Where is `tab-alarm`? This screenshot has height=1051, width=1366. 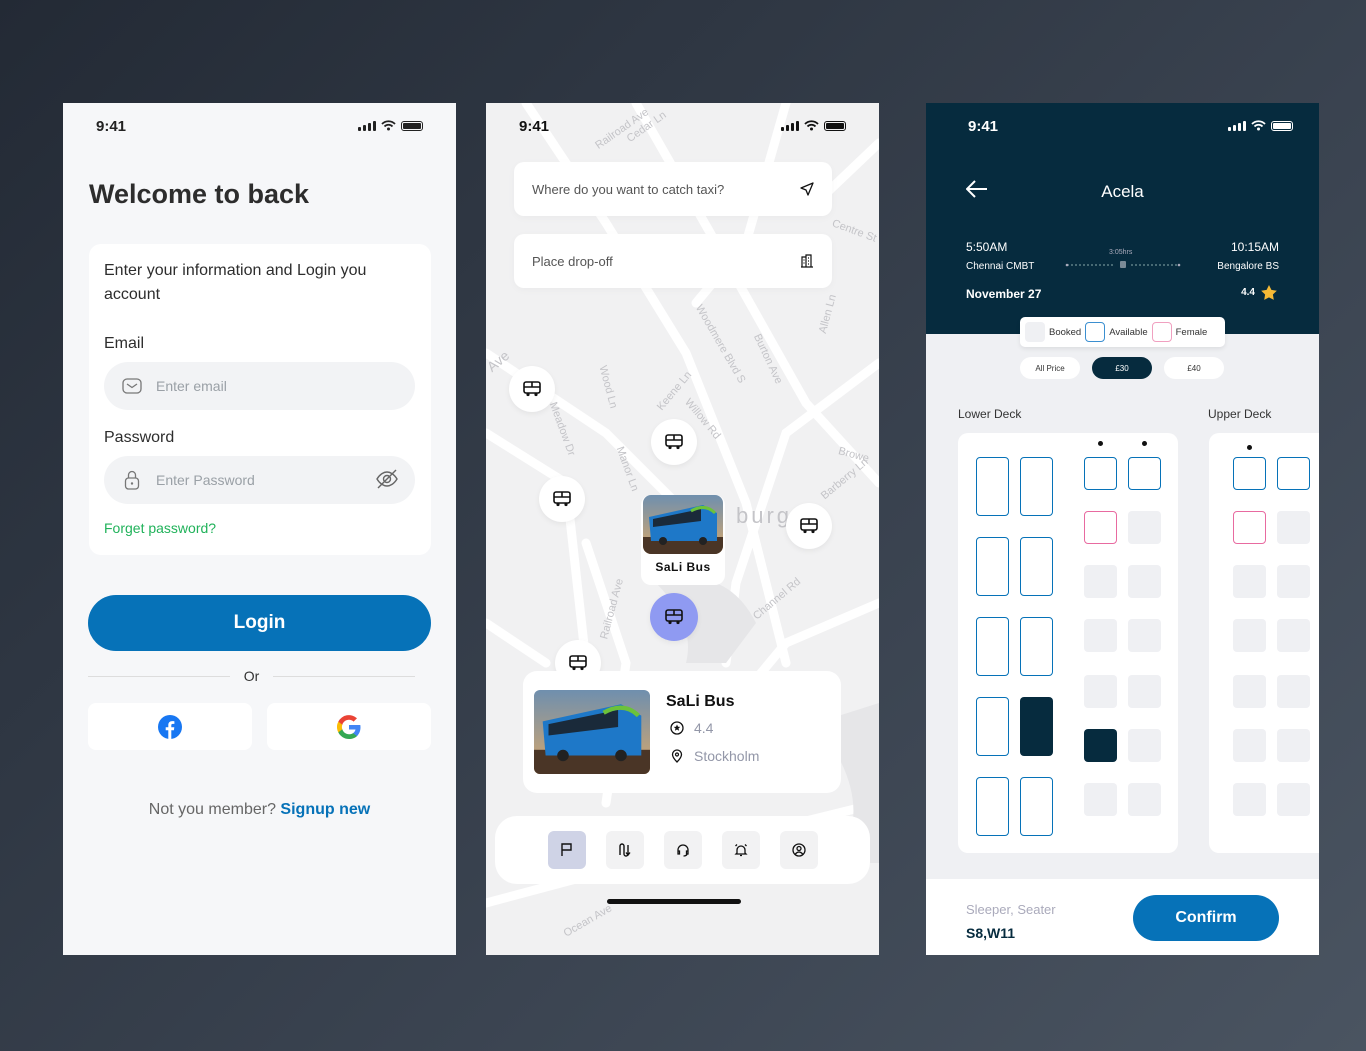 tab-alarm is located at coordinates (740, 850).